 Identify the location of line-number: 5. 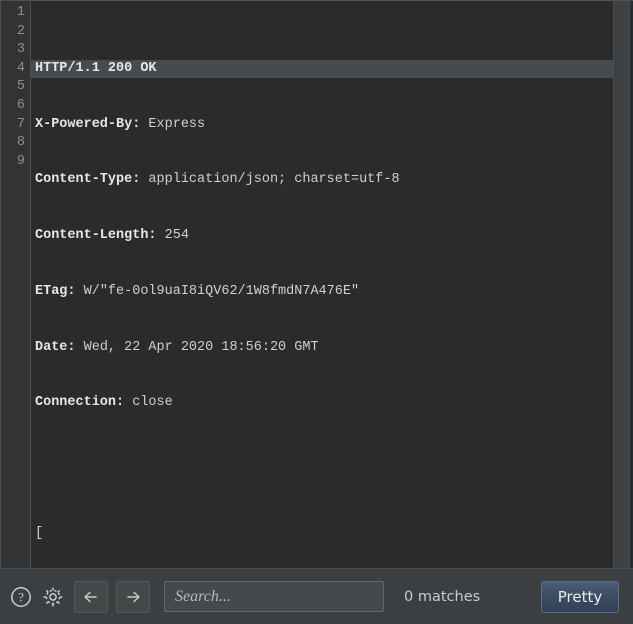
(20, 87).